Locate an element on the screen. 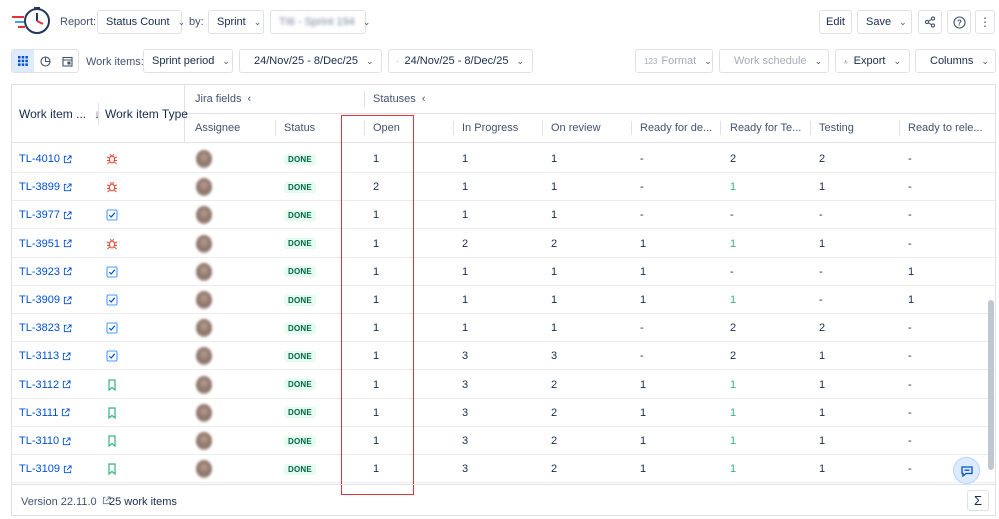  work-item-key: TL-3923 is located at coordinates (39, 272).